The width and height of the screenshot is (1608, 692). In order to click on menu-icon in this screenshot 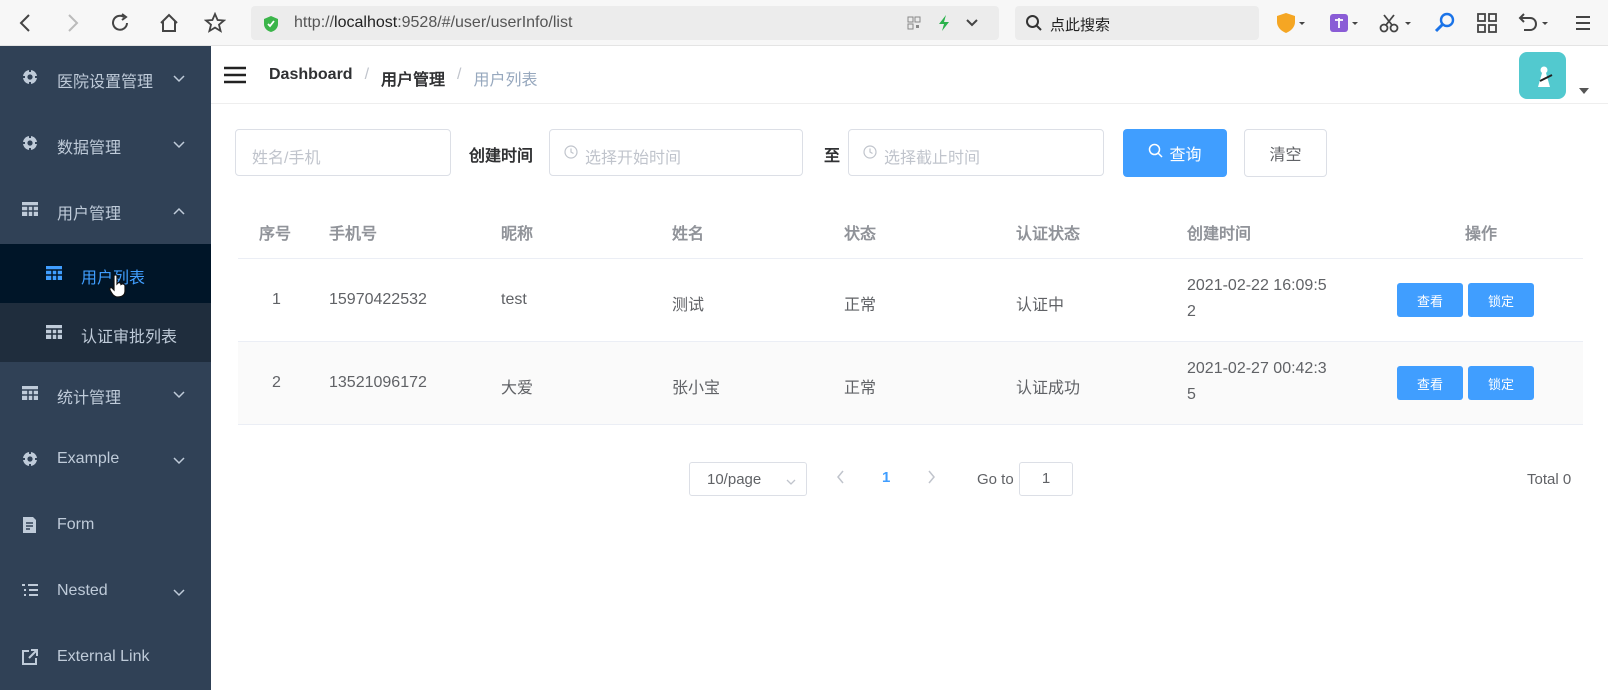, I will do `click(1583, 23)`.